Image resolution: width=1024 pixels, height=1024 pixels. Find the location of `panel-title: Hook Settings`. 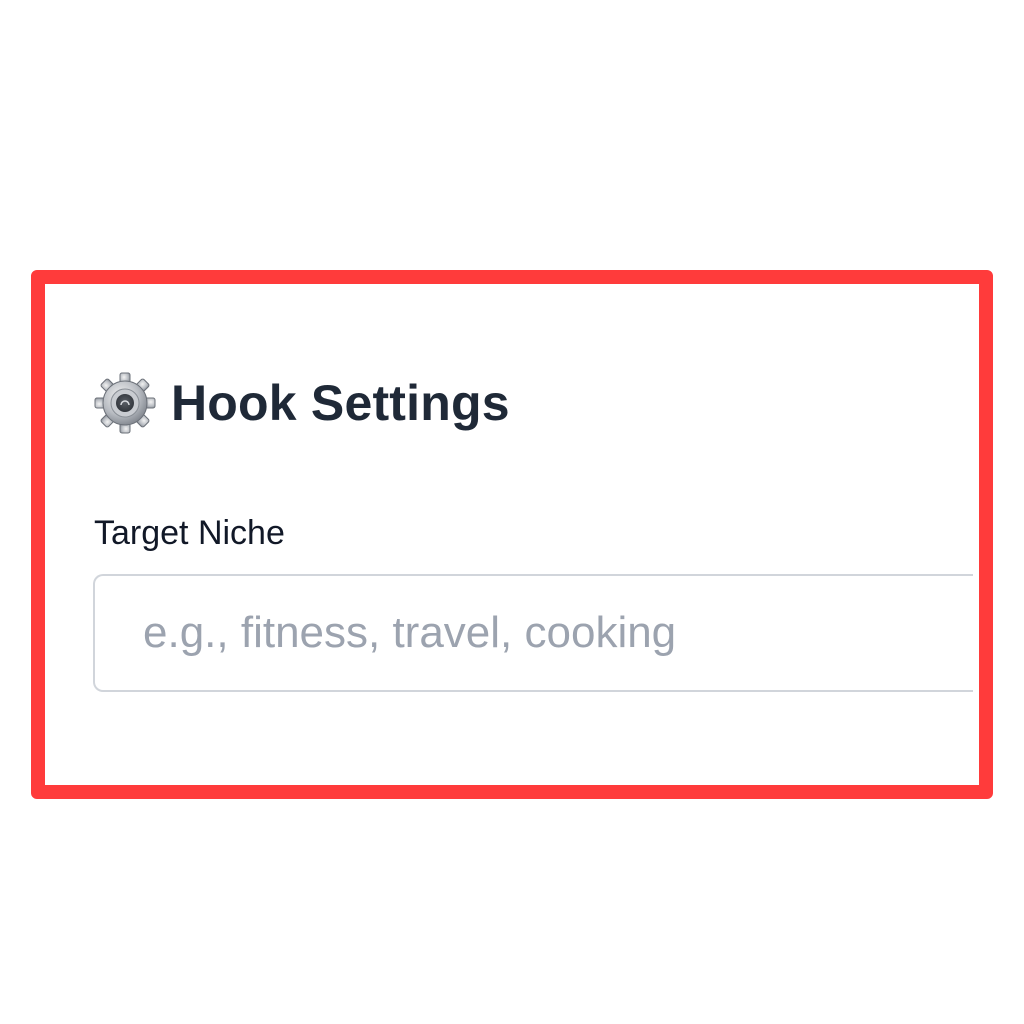

panel-title: Hook Settings is located at coordinates (340, 403).